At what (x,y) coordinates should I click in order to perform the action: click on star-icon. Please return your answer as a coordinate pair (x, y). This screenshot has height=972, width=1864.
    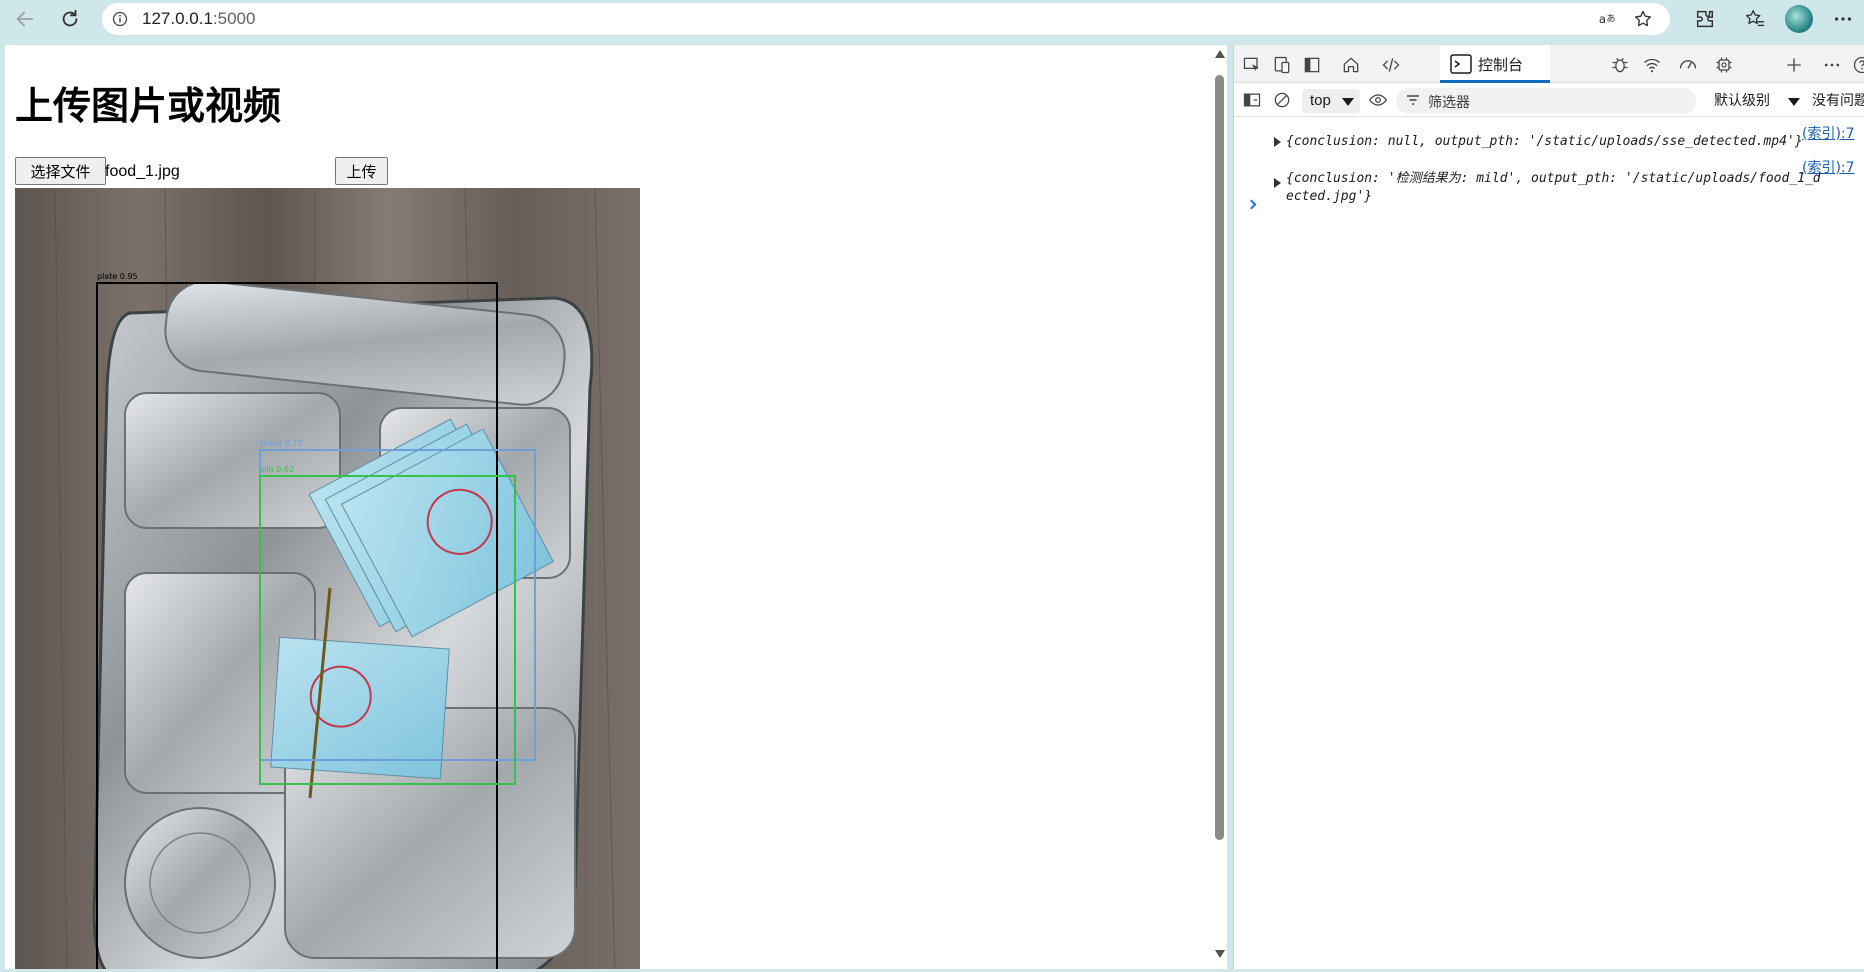
    Looking at the image, I should click on (1643, 18).